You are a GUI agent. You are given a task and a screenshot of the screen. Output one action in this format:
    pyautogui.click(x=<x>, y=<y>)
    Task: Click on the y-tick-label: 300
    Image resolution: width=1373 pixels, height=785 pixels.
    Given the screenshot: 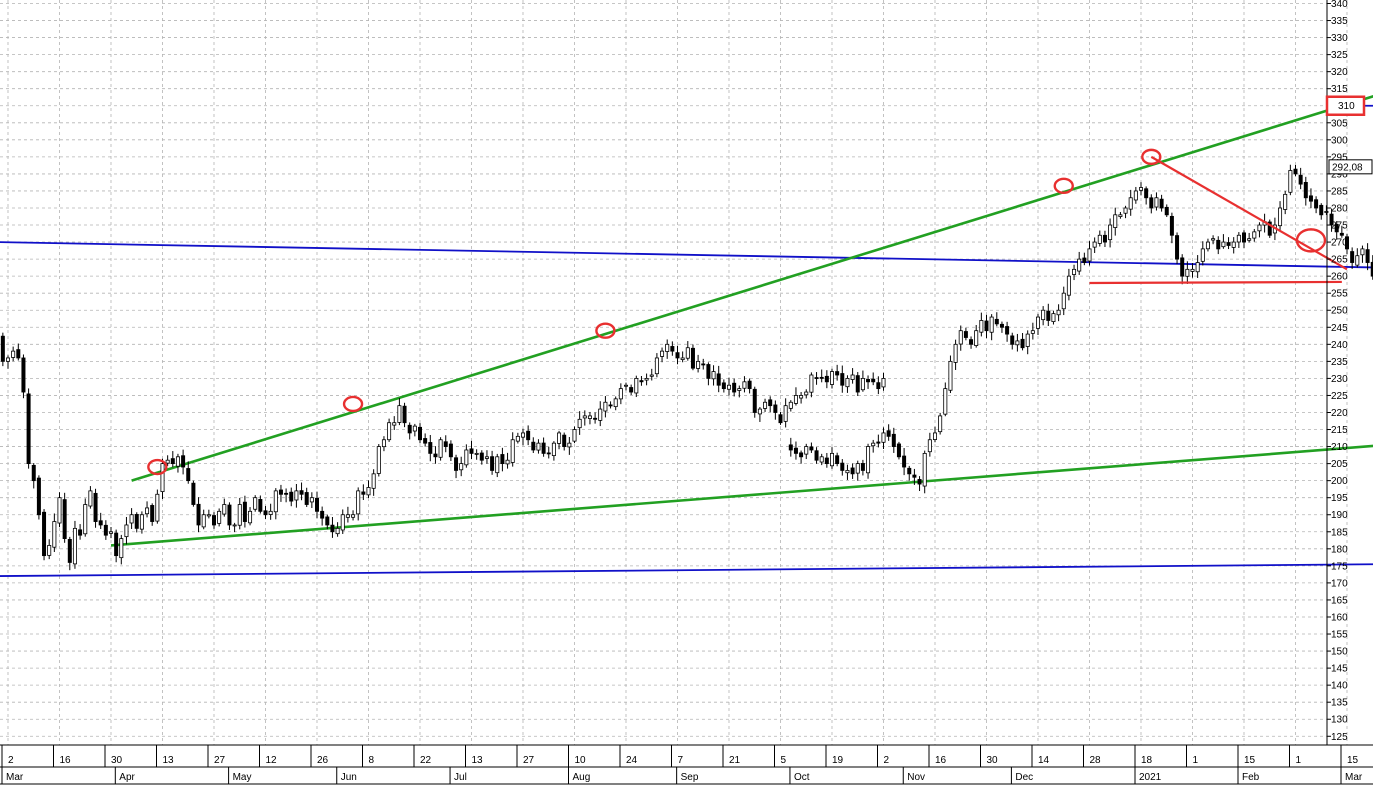 What is the action you would take?
    pyautogui.click(x=1339, y=140)
    